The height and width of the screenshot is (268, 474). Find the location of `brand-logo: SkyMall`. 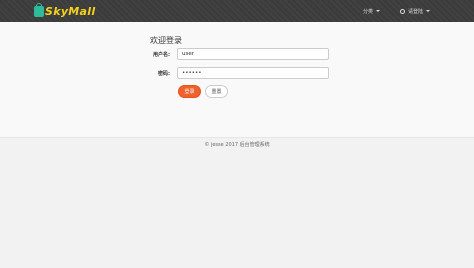

brand-logo: SkyMall is located at coordinates (65, 10).